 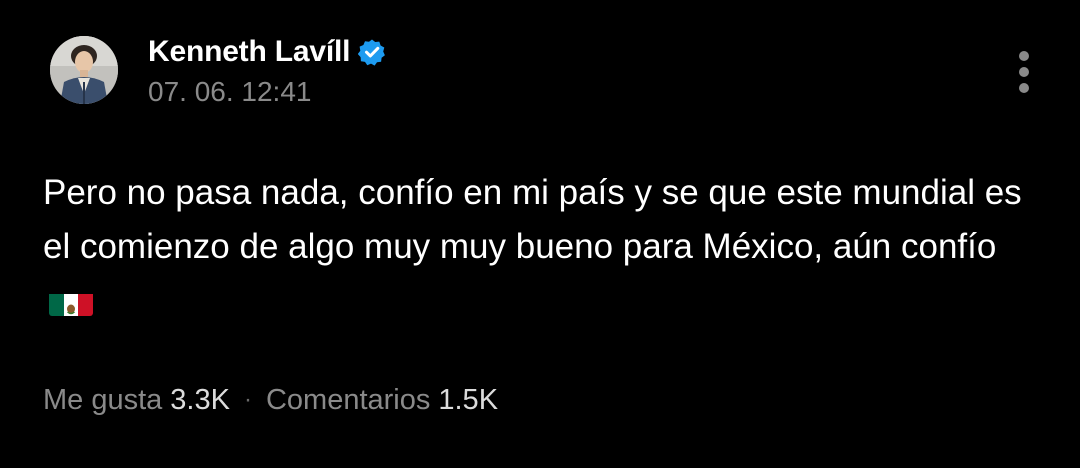 I want to click on verified-badge-icon, so click(x=372, y=52).